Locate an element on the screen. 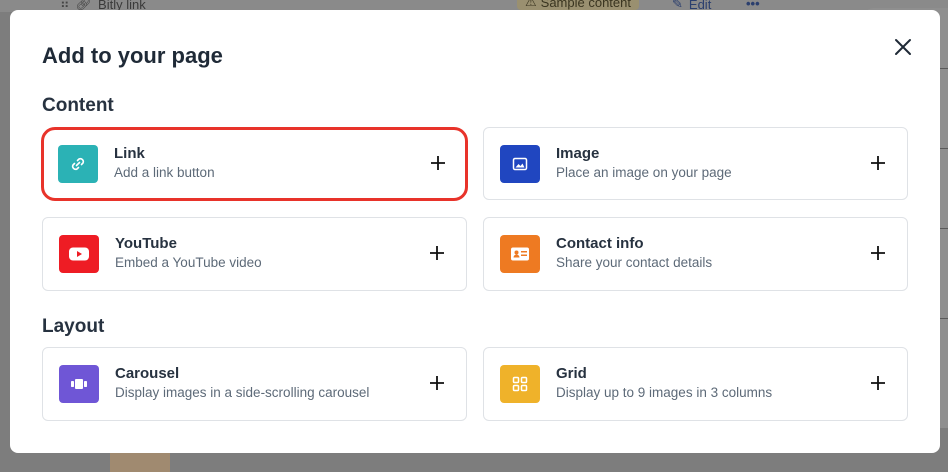 The image size is (948, 472). add-contact-info-card: Contact info Share your contact details is located at coordinates (695, 254).